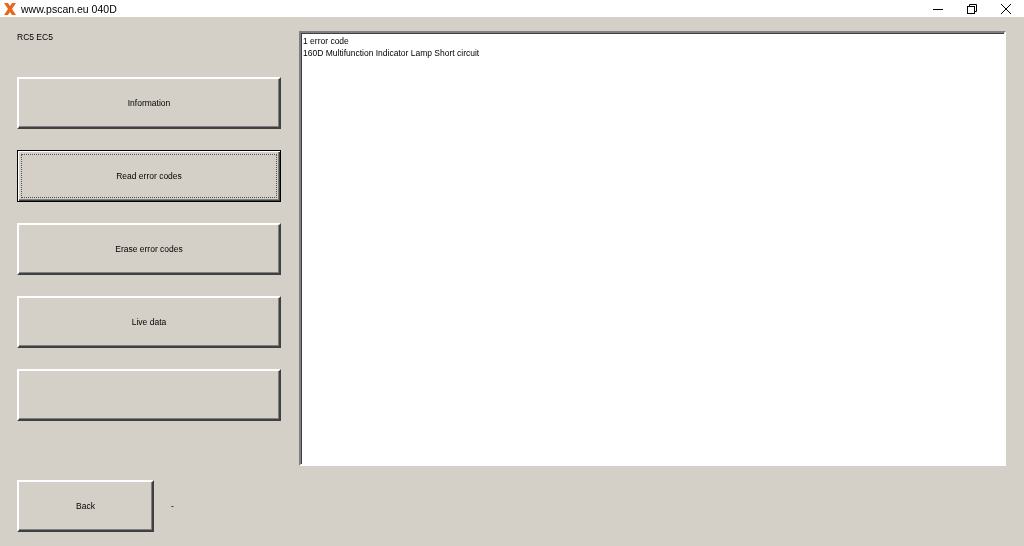 The image size is (1024, 546). What do you see at coordinates (1006, 8) in the screenshot?
I see `close-icon` at bounding box center [1006, 8].